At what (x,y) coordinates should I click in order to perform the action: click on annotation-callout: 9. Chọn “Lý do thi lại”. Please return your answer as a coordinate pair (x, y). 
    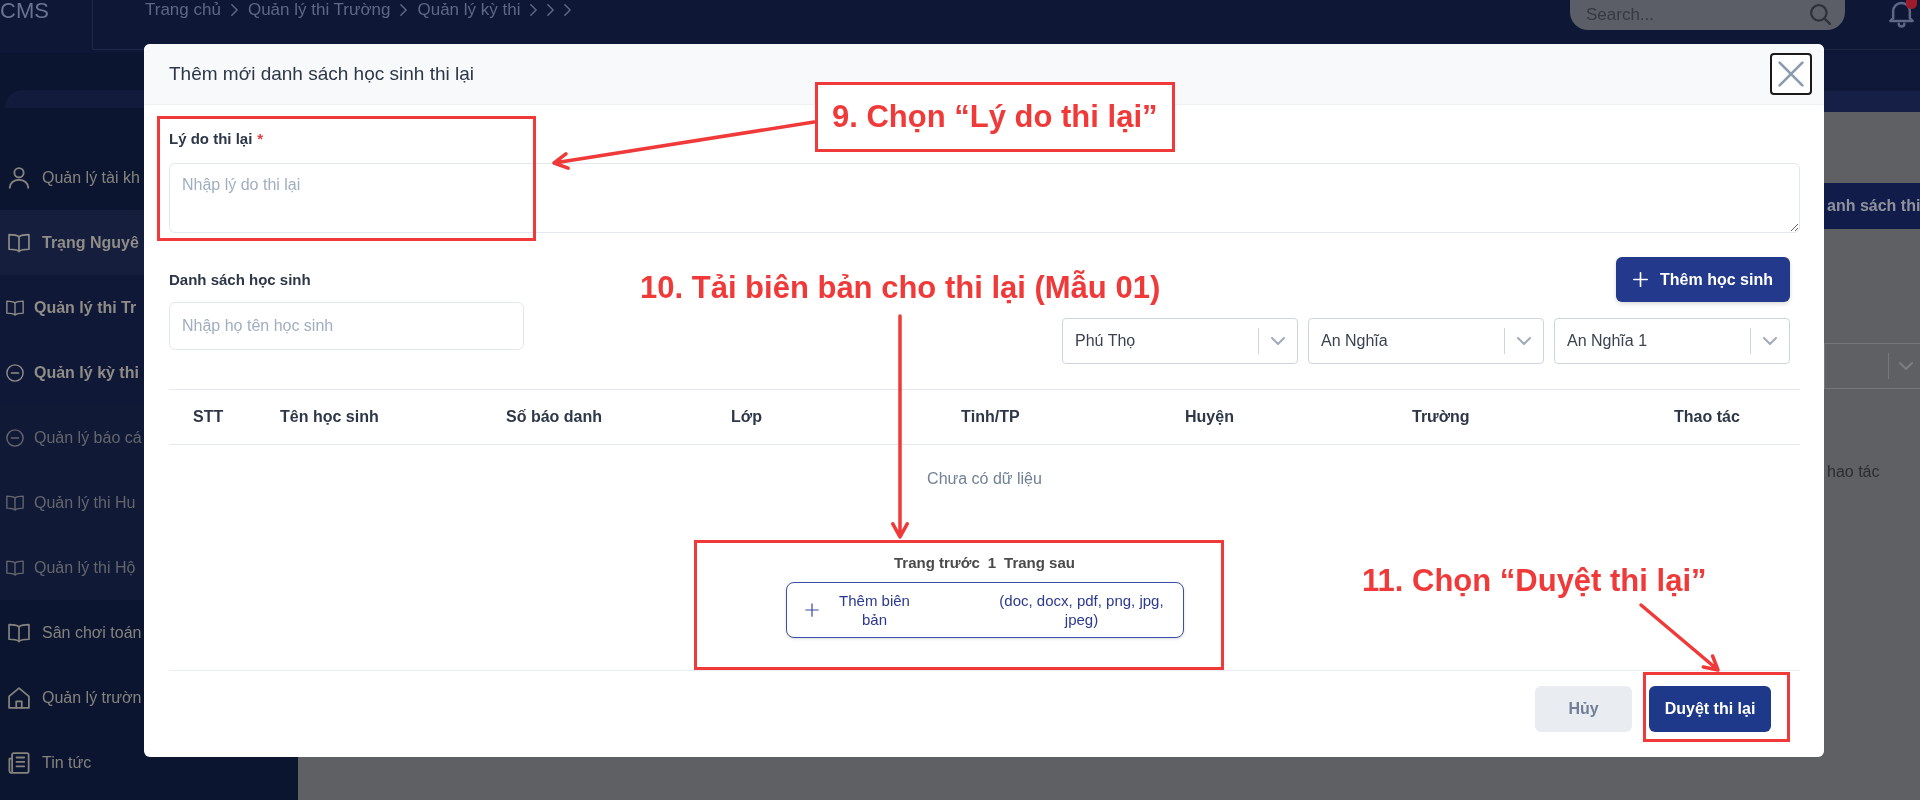
    Looking at the image, I should click on (995, 117).